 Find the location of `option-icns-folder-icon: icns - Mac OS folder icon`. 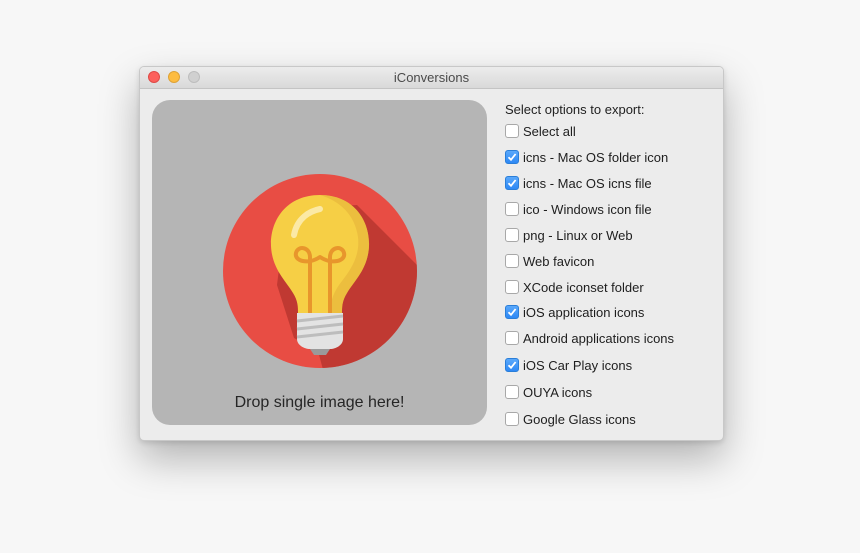

option-icns-folder-icon: icns - Mac OS folder icon is located at coordinates (586, 157).